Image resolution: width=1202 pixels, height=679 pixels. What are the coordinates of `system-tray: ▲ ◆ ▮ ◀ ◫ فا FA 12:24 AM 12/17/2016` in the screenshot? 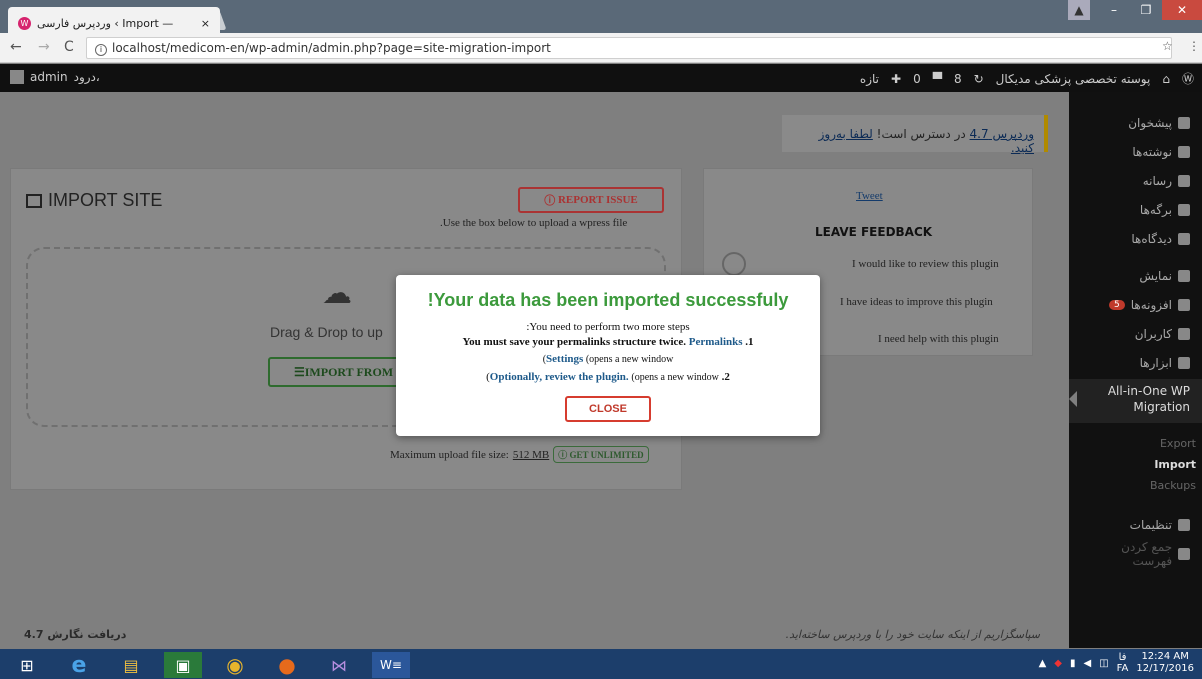 It's located at (1116, 663).